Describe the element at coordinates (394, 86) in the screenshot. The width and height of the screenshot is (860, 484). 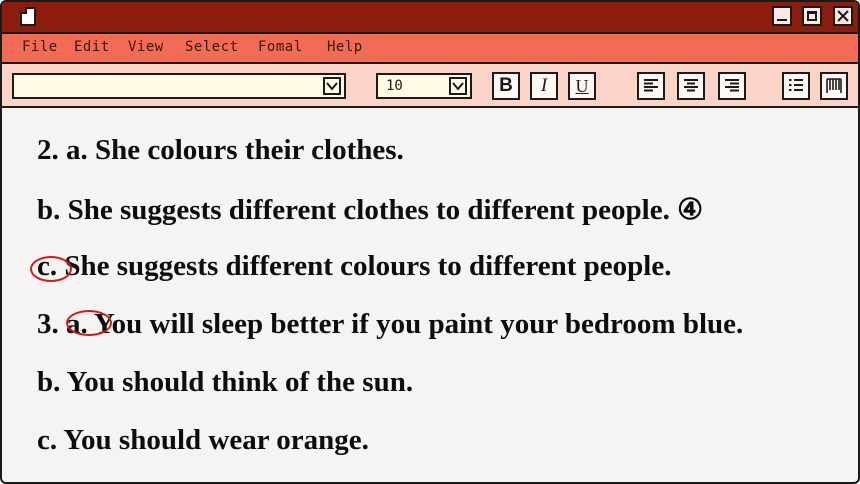
I see `font-size-value: 10` at that location.